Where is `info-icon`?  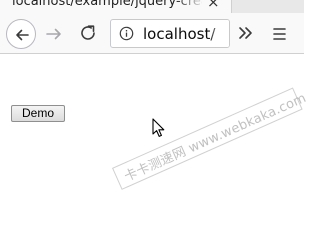 info-icon is located at coordinates (126, 33).